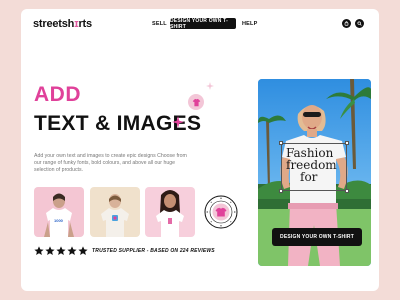 Image resolution: width=400 pixels, height=300 pixels. Describe the element at coordinates (57, 94) in the screenshot. I see `hero-title-accent: ADD` at that location.